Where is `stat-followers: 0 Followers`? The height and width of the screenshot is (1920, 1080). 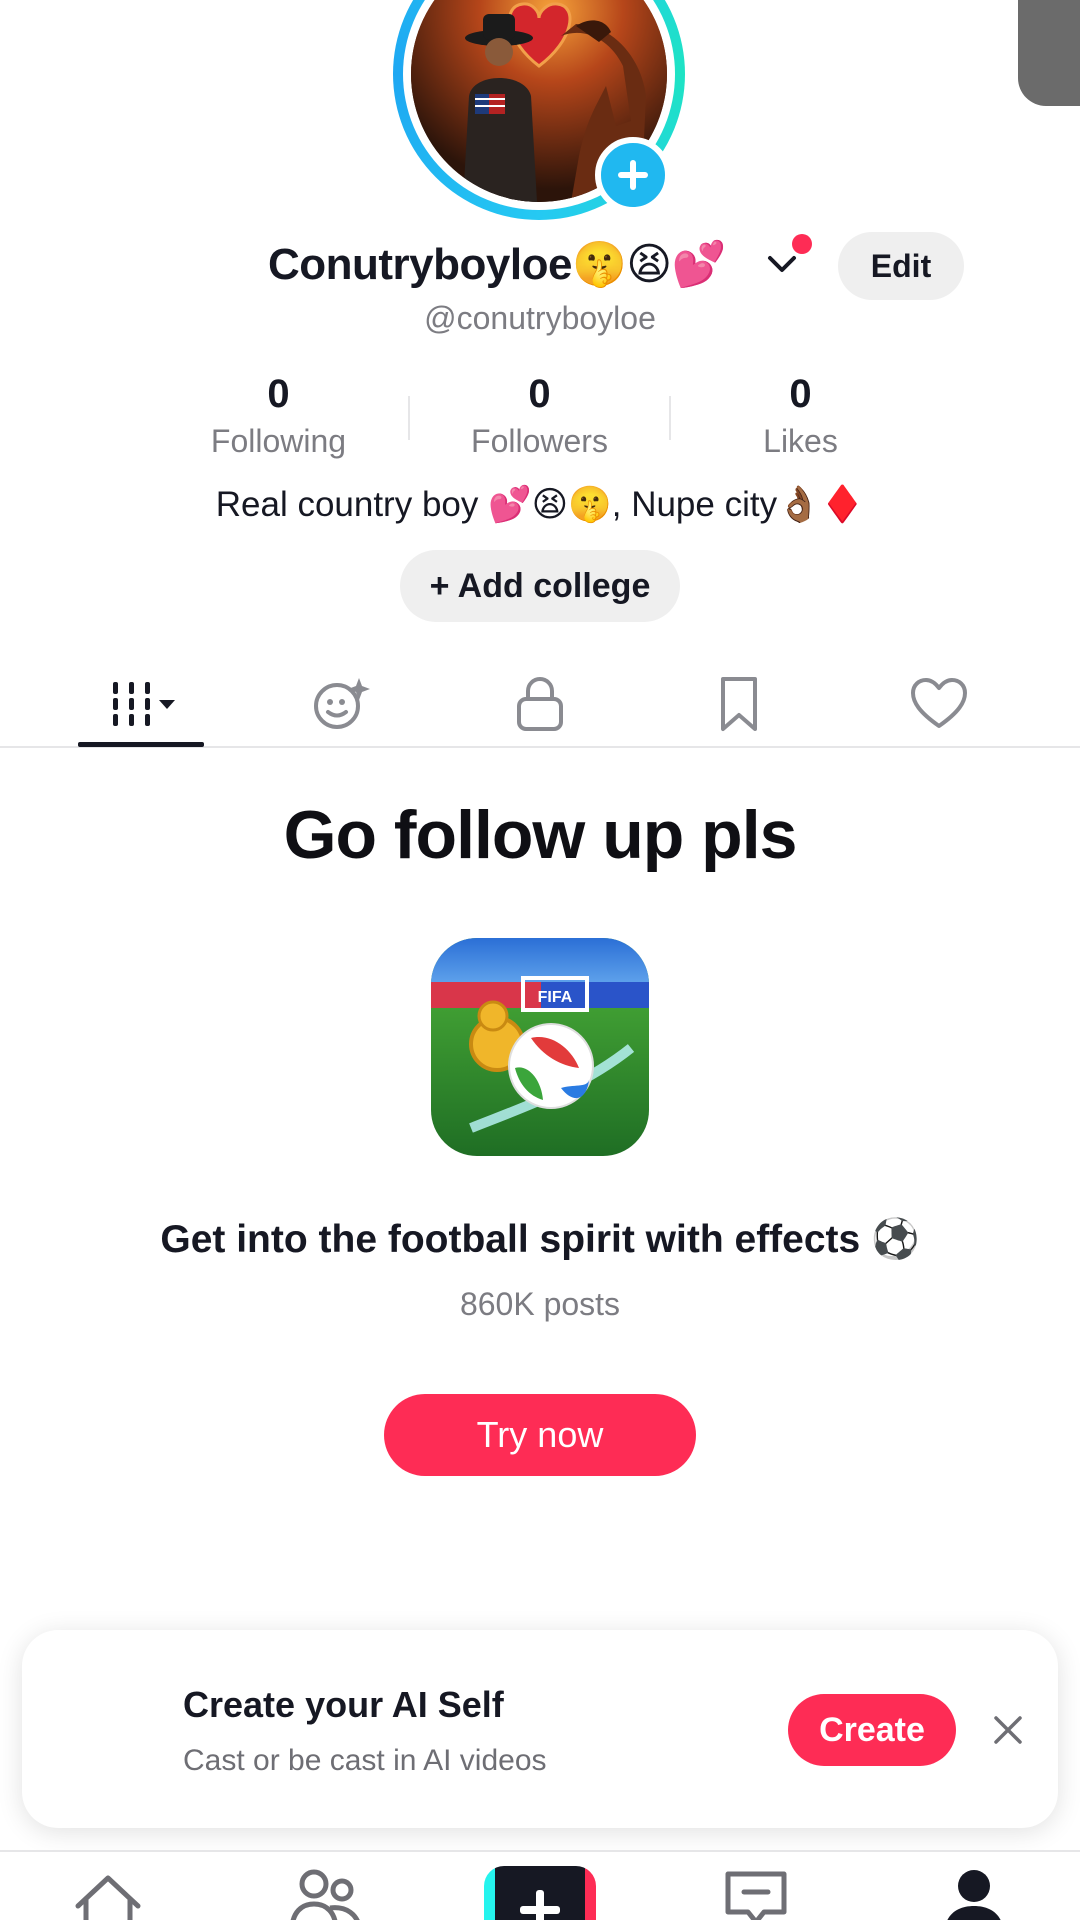 stat-followers: 0 Followers is located at coordinates (539, 418).